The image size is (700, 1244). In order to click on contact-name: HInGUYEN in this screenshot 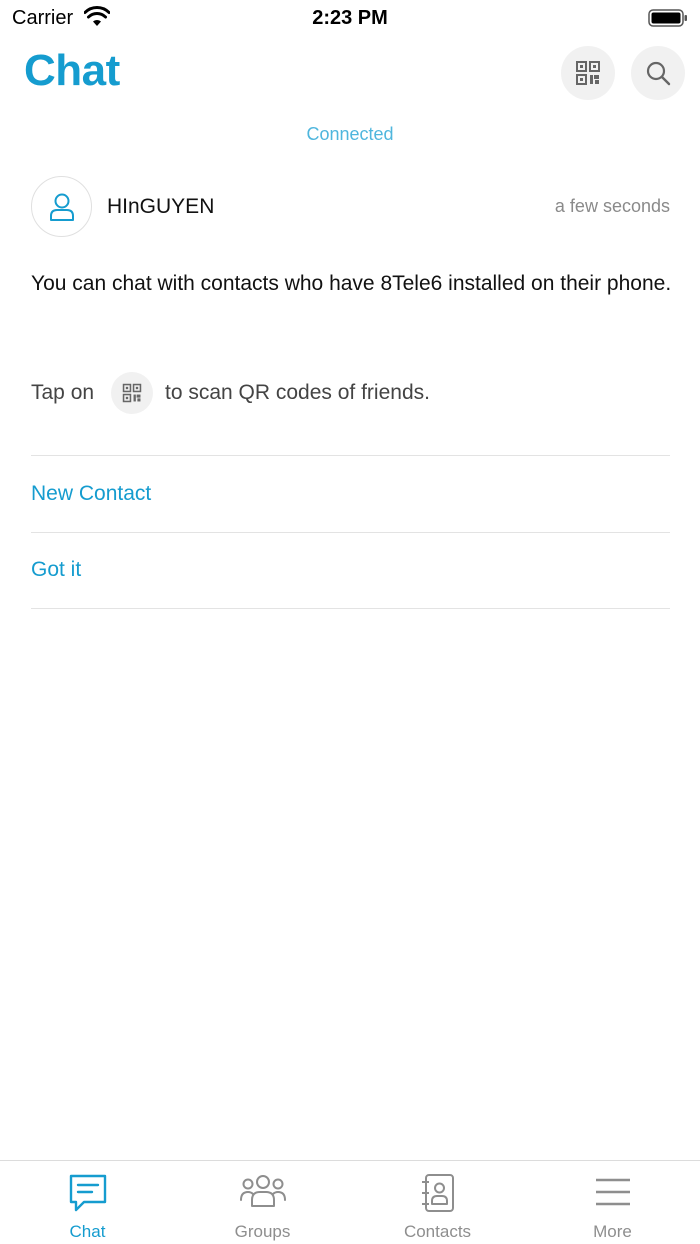, I will do `click(161, 206)`.